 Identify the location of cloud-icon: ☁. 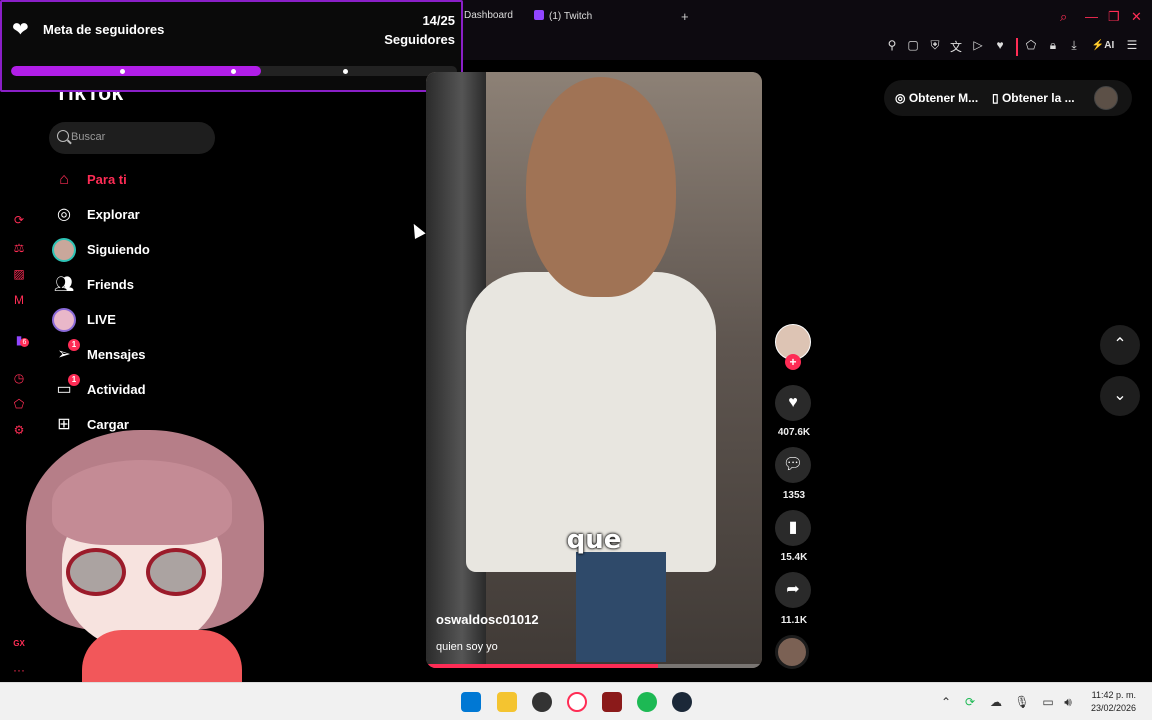
(996, 702).